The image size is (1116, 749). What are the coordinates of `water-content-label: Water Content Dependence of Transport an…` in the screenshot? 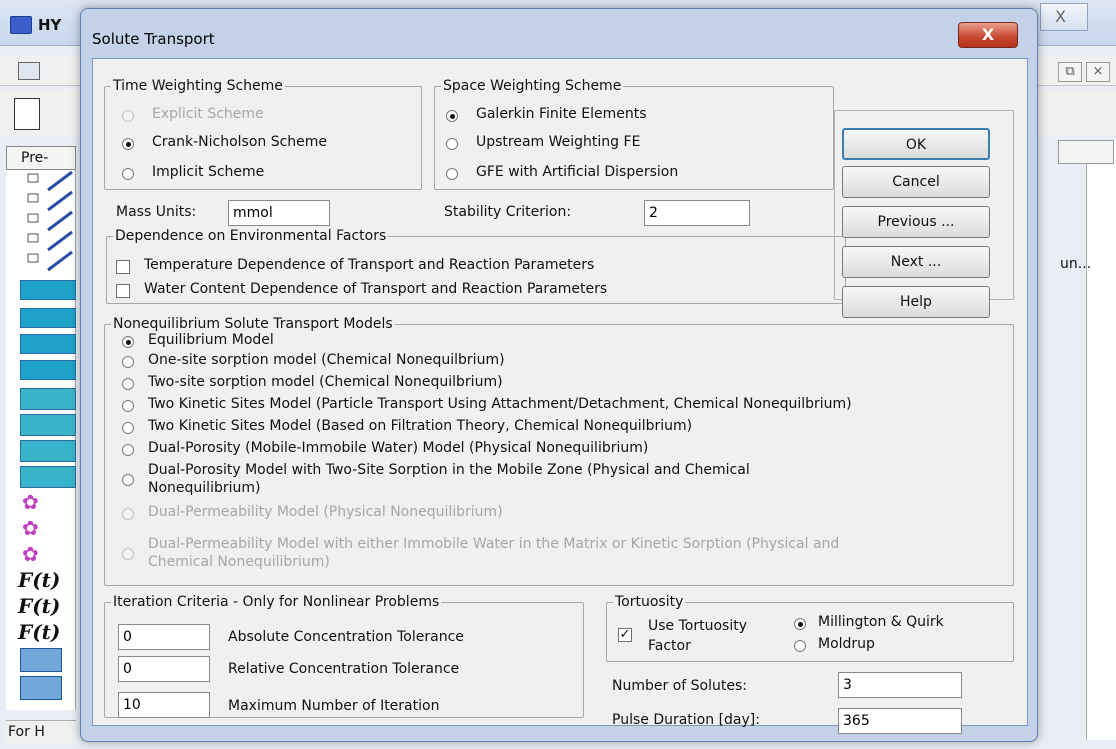 It's located at (376, 289).